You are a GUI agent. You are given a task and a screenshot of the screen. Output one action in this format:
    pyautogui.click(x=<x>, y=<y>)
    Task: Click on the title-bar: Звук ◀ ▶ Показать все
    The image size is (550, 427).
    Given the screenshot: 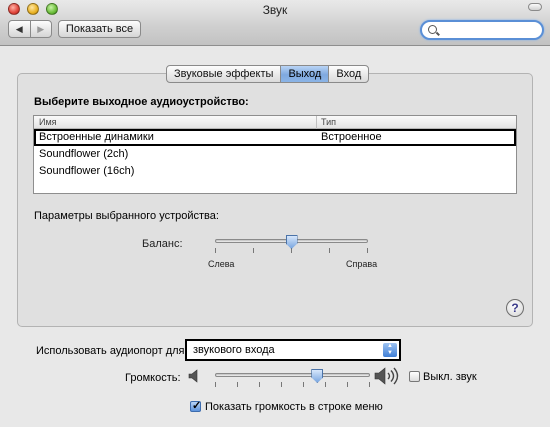 What is the action you would take?
    pyautogui.click(x=275, y=23)
    